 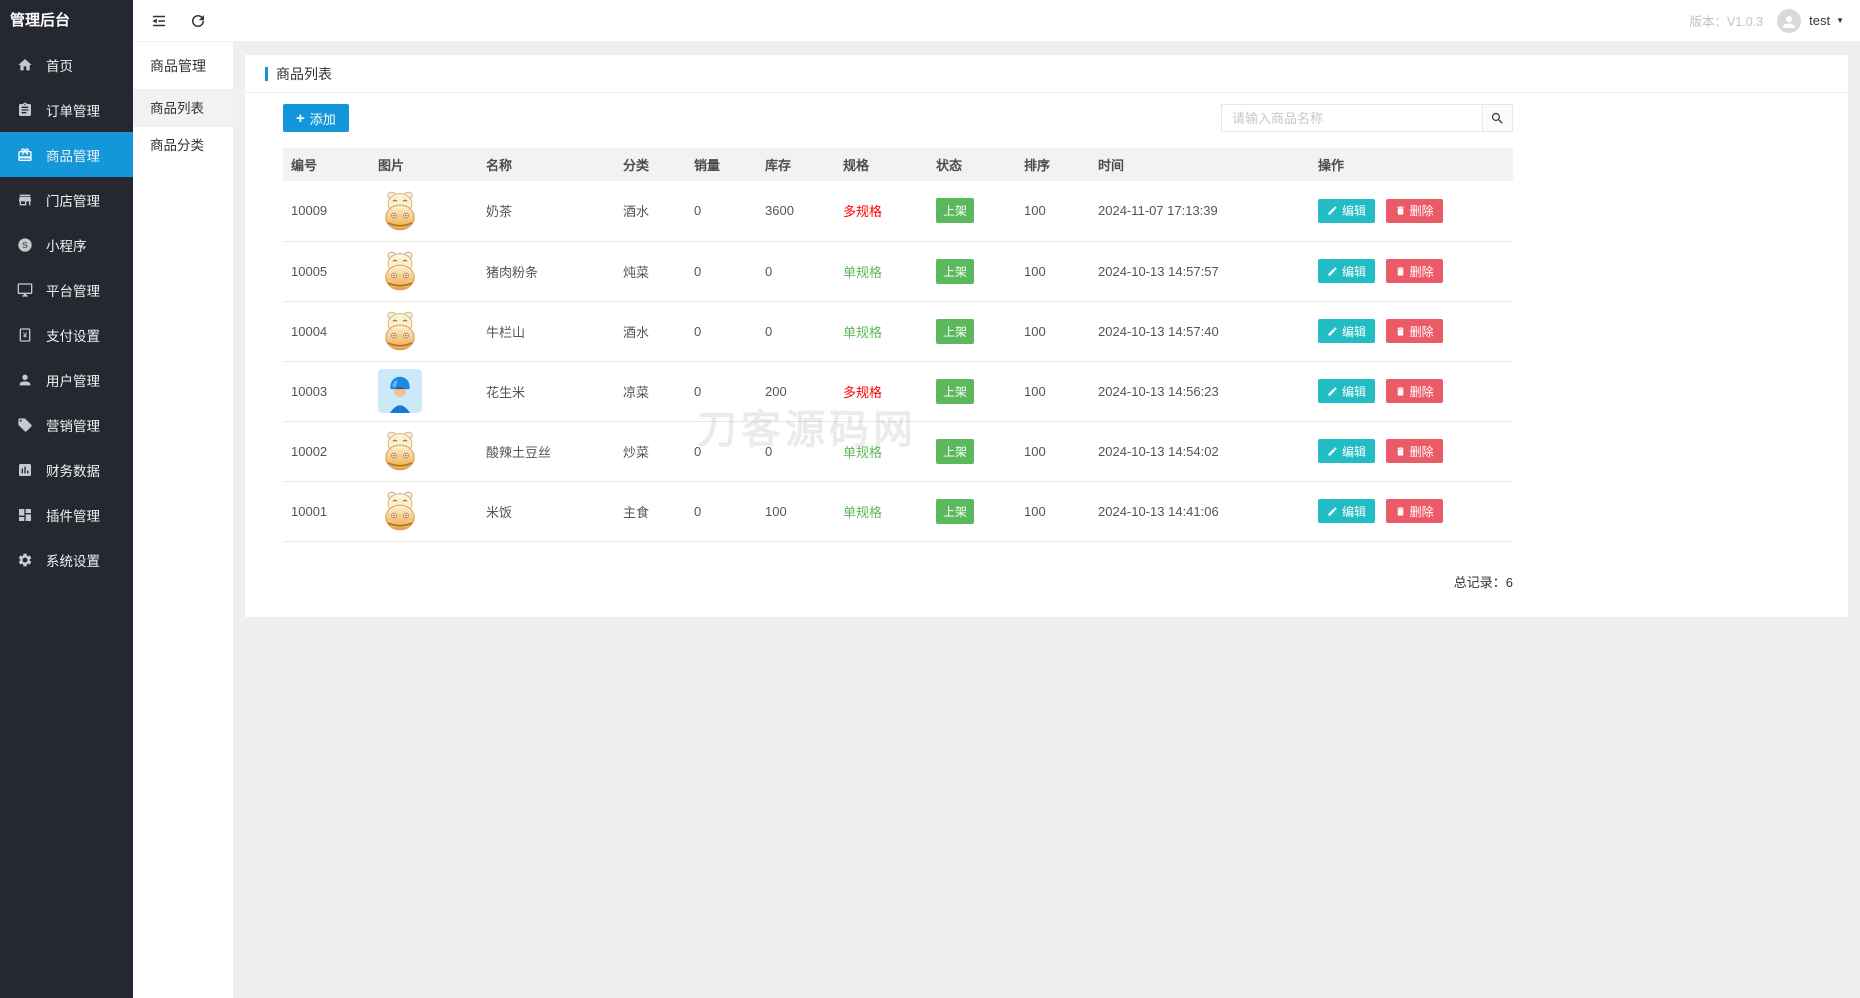 I want to click on collapse-sidebar-icon, so click(x=159, y=21).